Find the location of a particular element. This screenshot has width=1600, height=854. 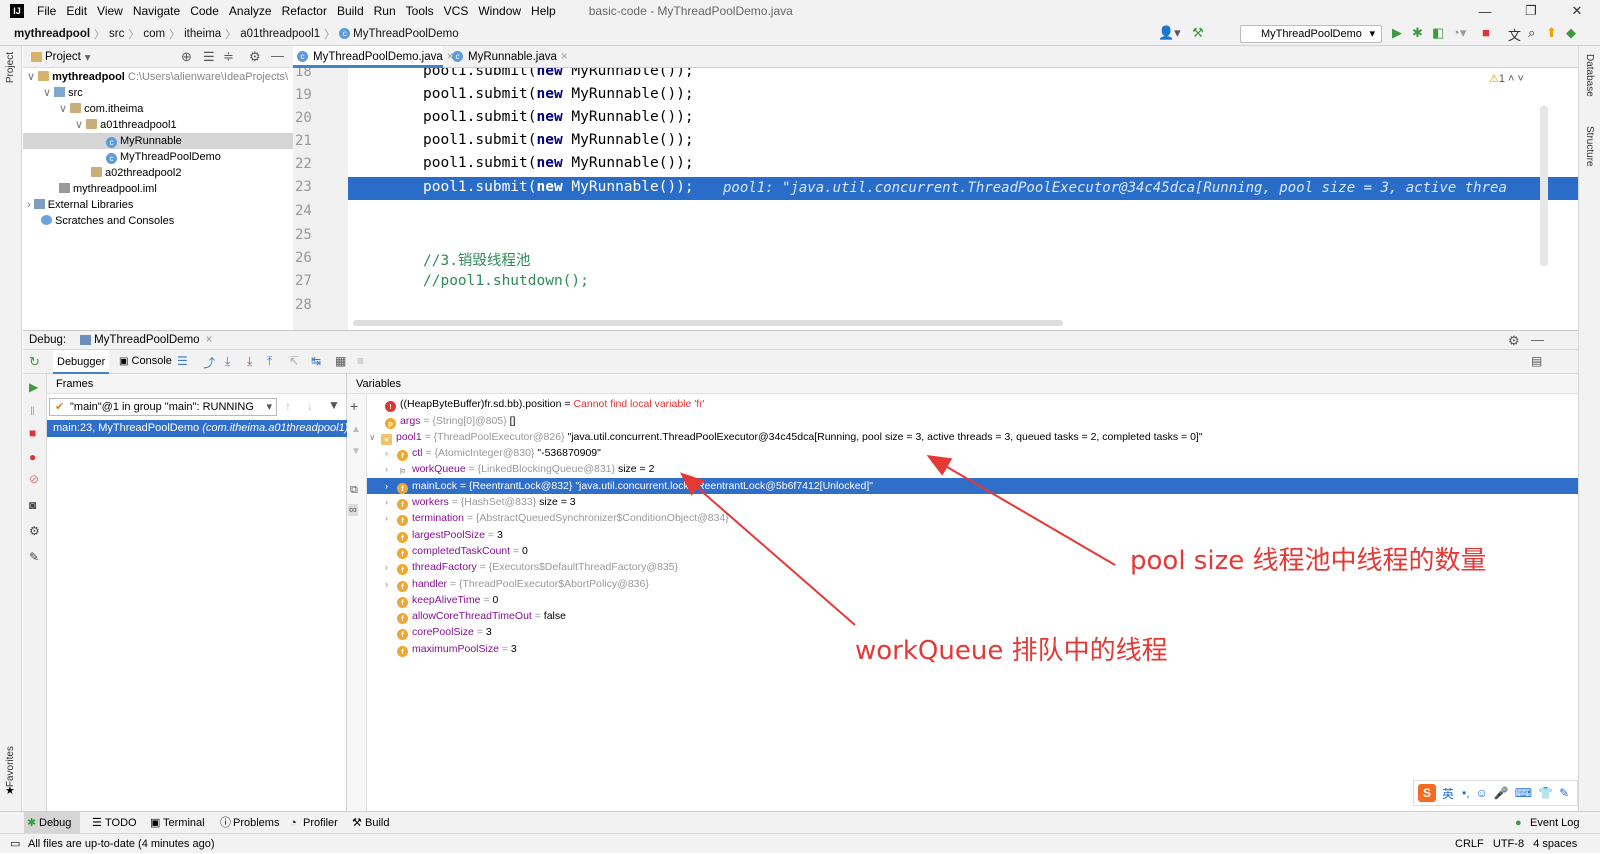

tab-terminal: ▣ Terminal is located at coordinates (176, 823).